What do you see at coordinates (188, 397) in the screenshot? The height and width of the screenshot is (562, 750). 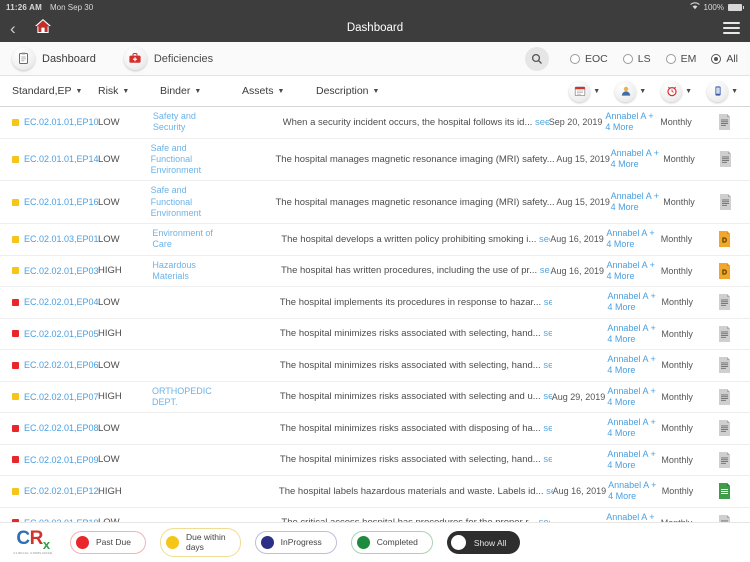 I see `cell-binder: ORTHOPEDIC DEPT.` at bounding box center [188, 397].